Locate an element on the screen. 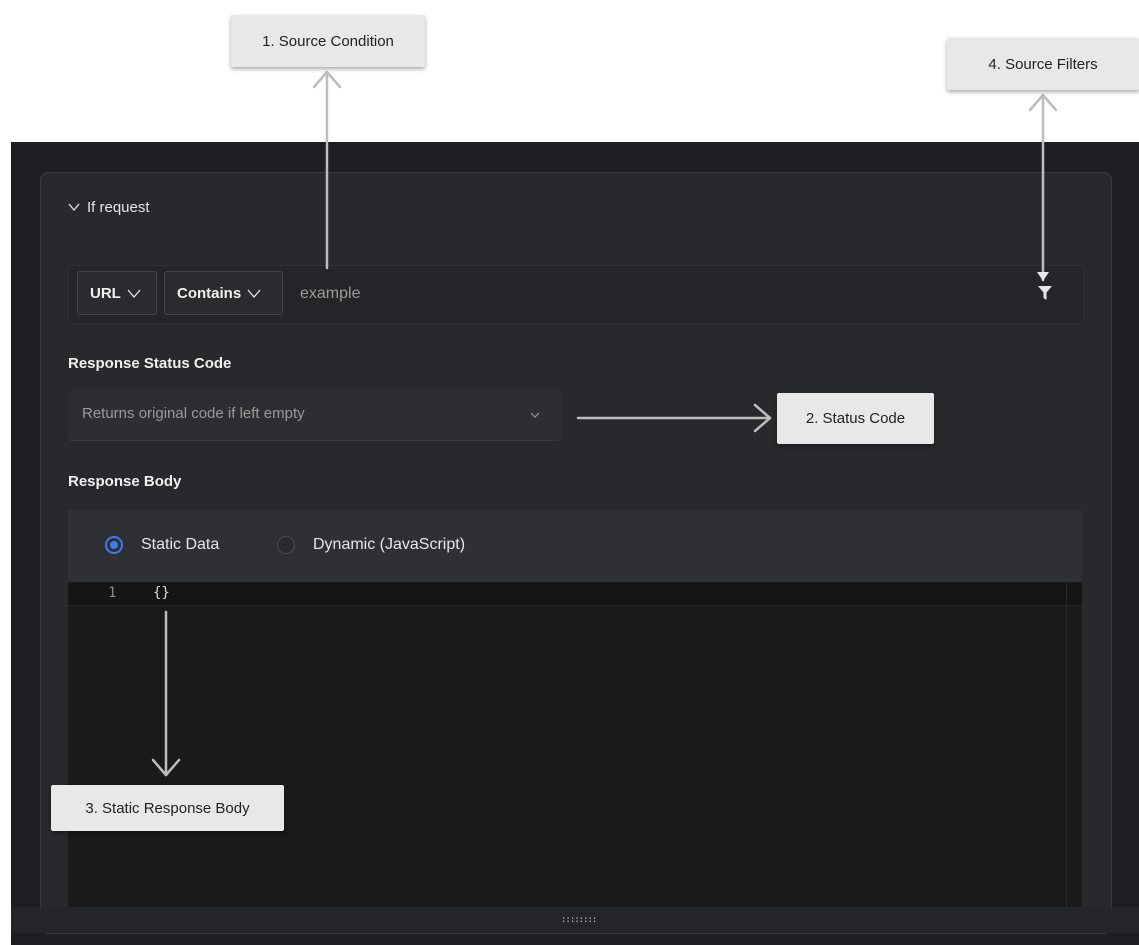 This screenshot has width=1139, height=945. arrowhead-source-condition is located at coordinates (327, 79).